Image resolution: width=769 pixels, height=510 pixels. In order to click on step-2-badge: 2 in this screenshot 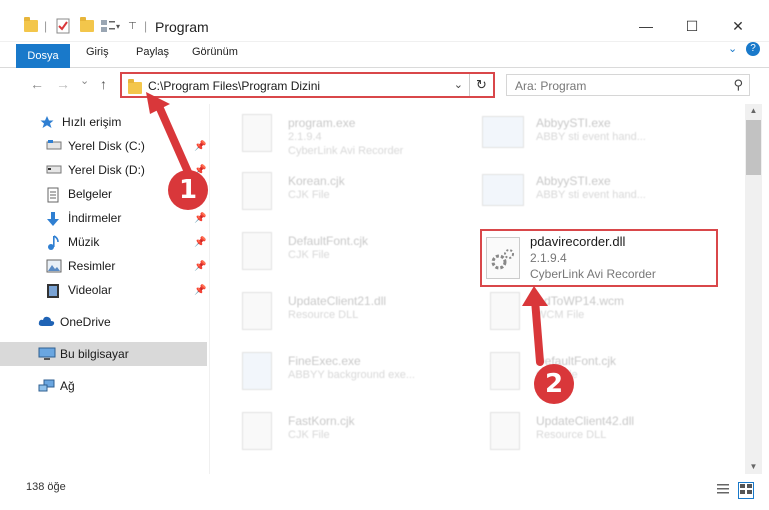, I will do `click(554, 384)`.